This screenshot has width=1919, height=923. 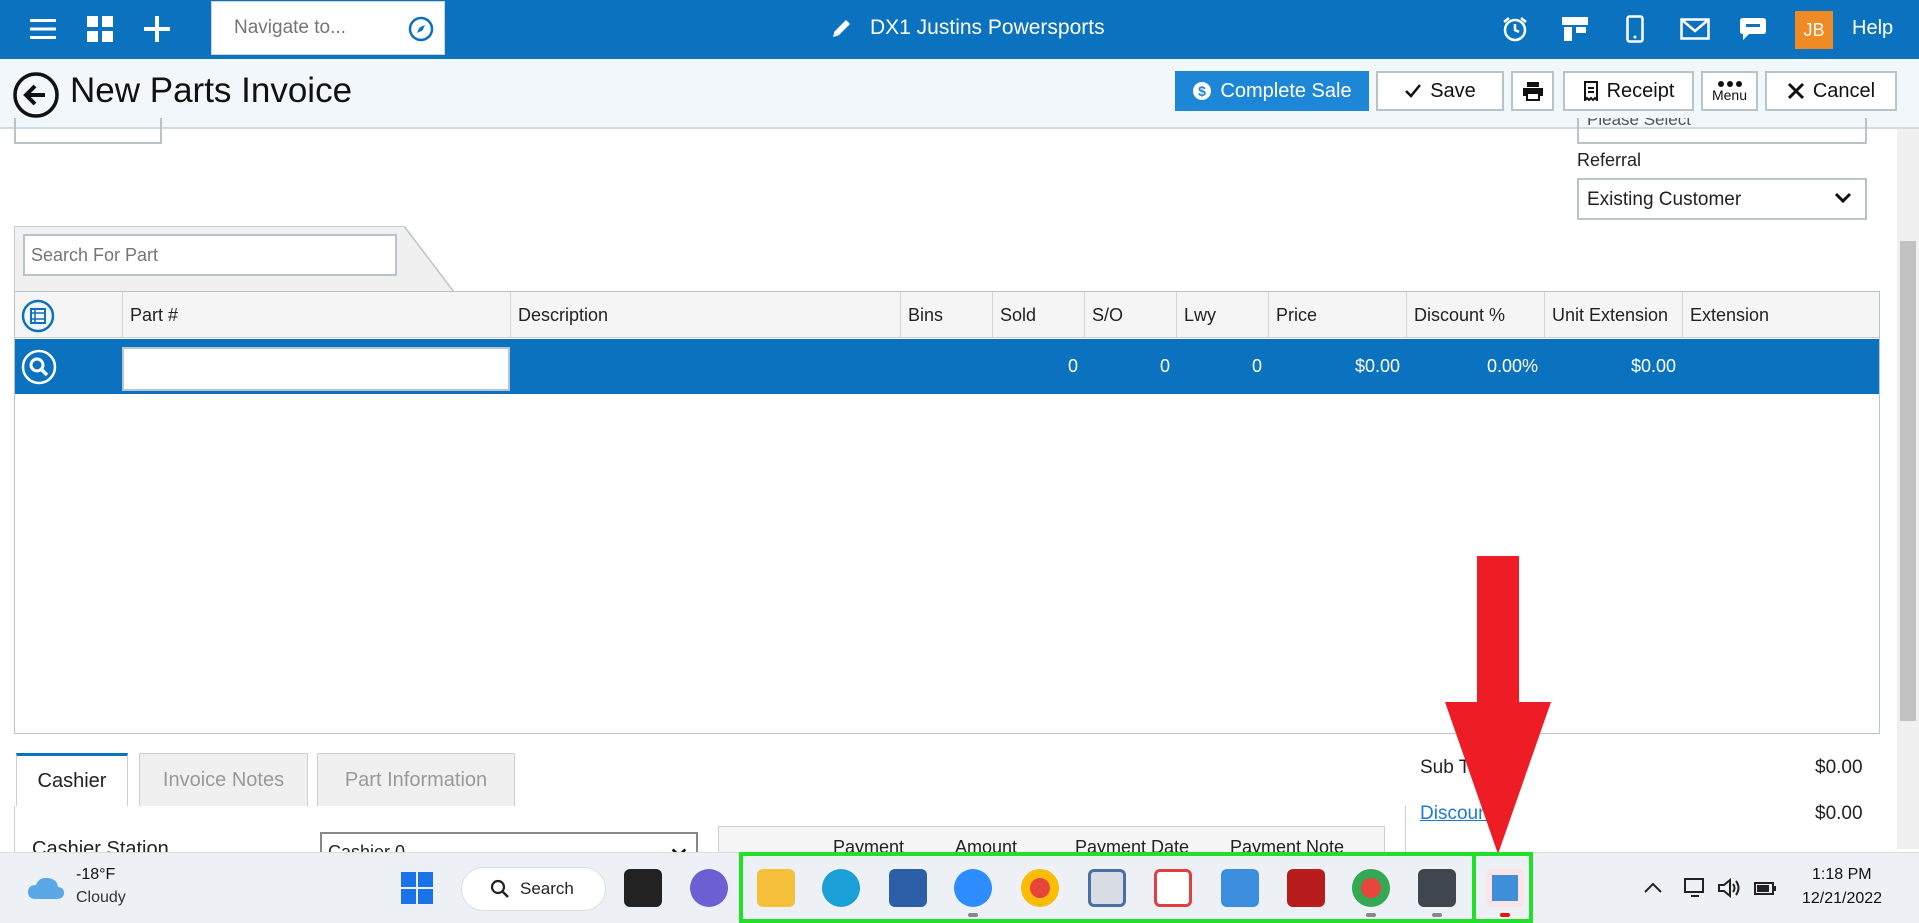 I want to click on menu-label: Menu, so click(x=1729, y=95).